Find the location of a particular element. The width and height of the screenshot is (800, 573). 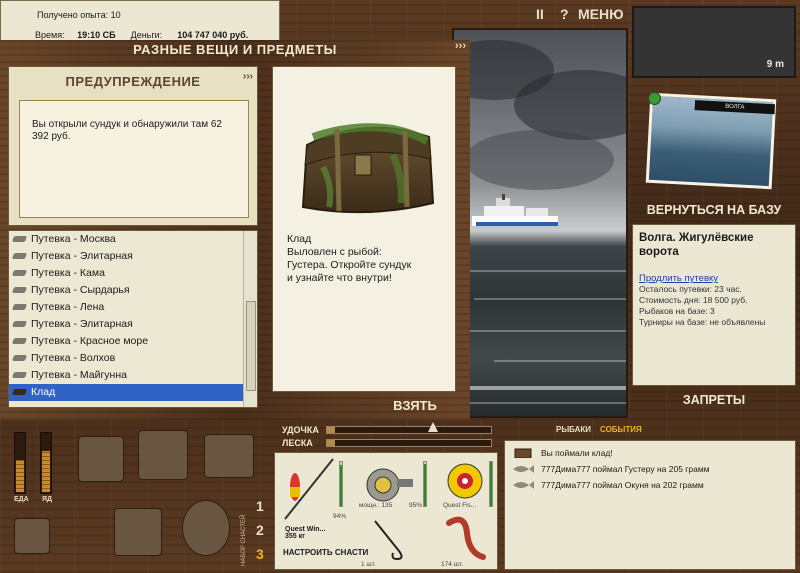

poison-meter is located at coordinates (46, 463).